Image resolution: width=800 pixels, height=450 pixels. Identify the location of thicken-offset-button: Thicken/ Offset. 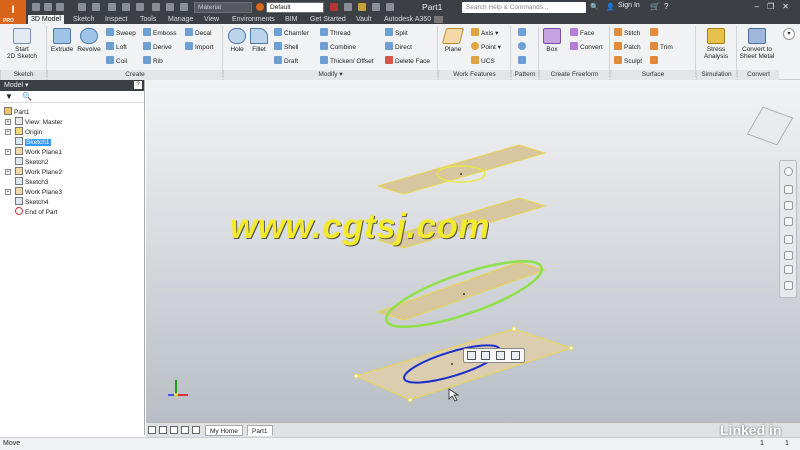
(347, 61).